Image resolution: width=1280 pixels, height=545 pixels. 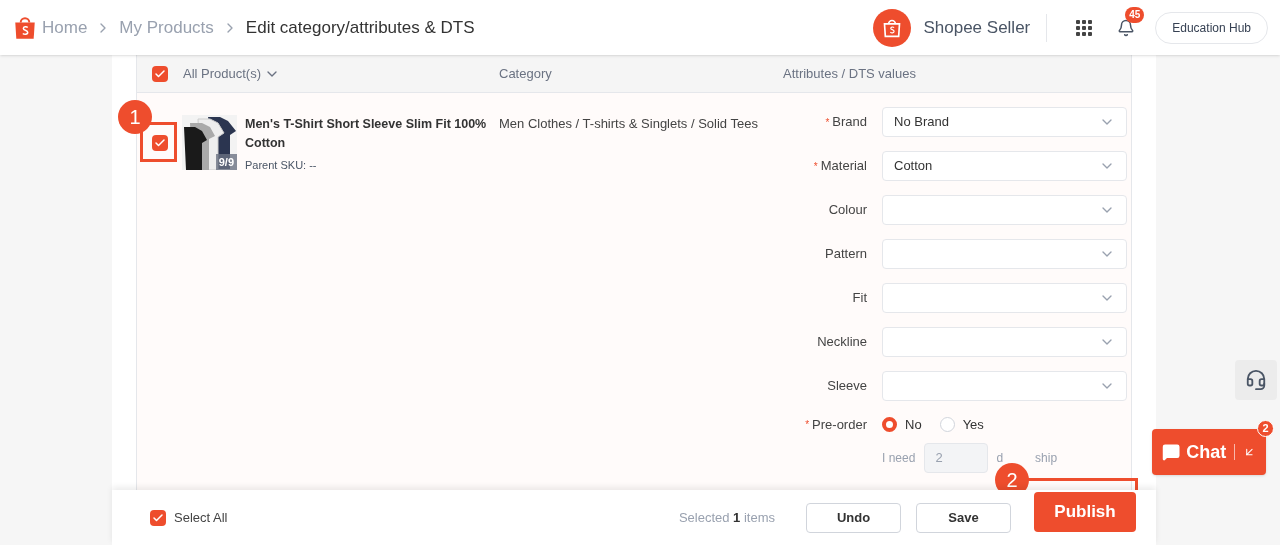 I want to click on radio-option: No, so click(x=902, y=425).